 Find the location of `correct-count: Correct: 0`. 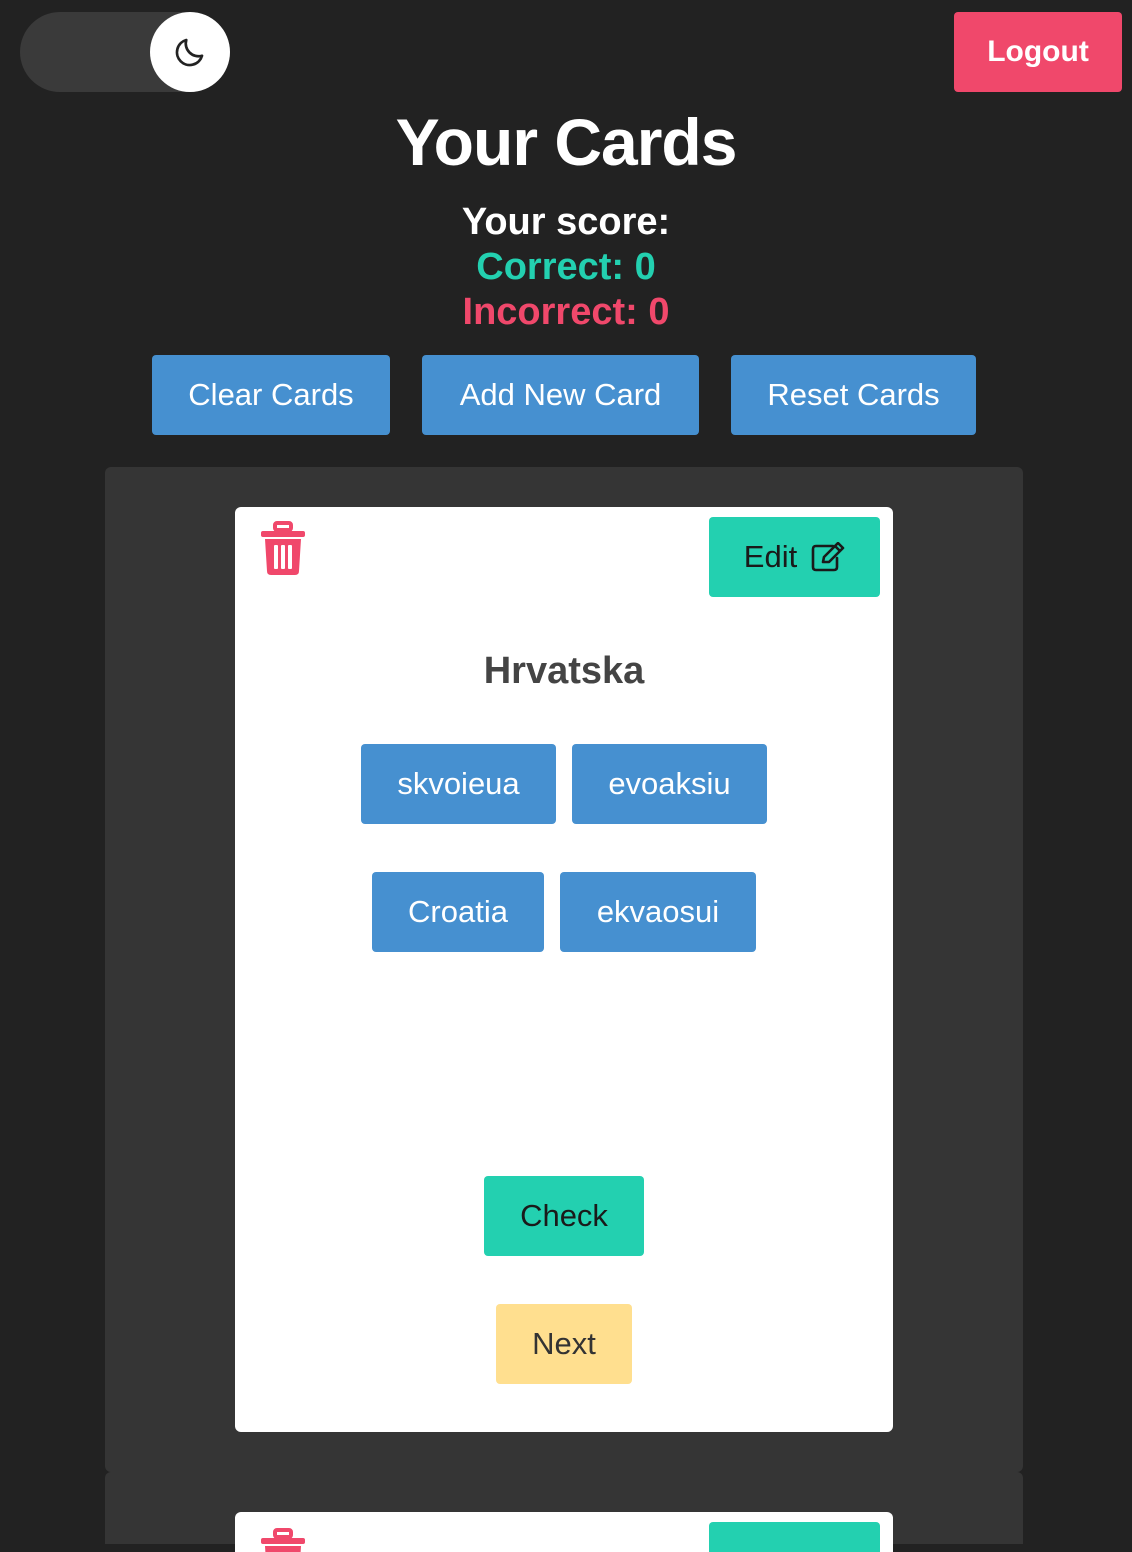

correct-count: Correct: 0 is located at coordinates (566, 267).